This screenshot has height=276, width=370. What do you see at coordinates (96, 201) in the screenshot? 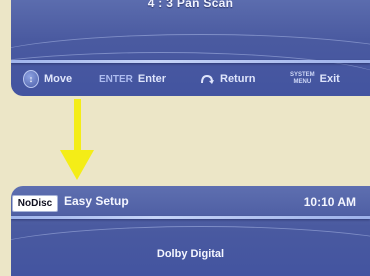
I see `screen-title: Easy Setup` at bounding box center [96, 201].